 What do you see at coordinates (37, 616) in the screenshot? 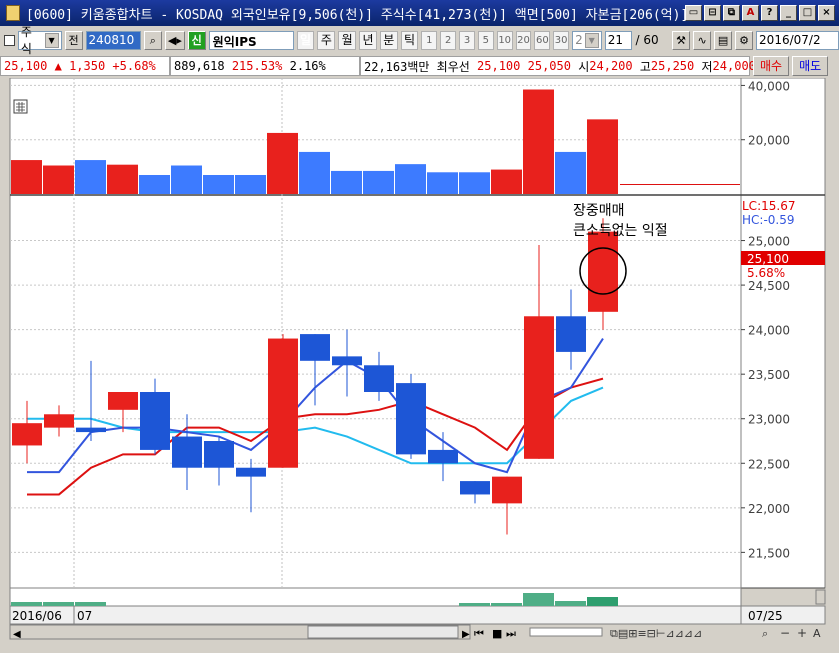
I see `x-label-start: 2016/06` at bounding box center [37, 616].